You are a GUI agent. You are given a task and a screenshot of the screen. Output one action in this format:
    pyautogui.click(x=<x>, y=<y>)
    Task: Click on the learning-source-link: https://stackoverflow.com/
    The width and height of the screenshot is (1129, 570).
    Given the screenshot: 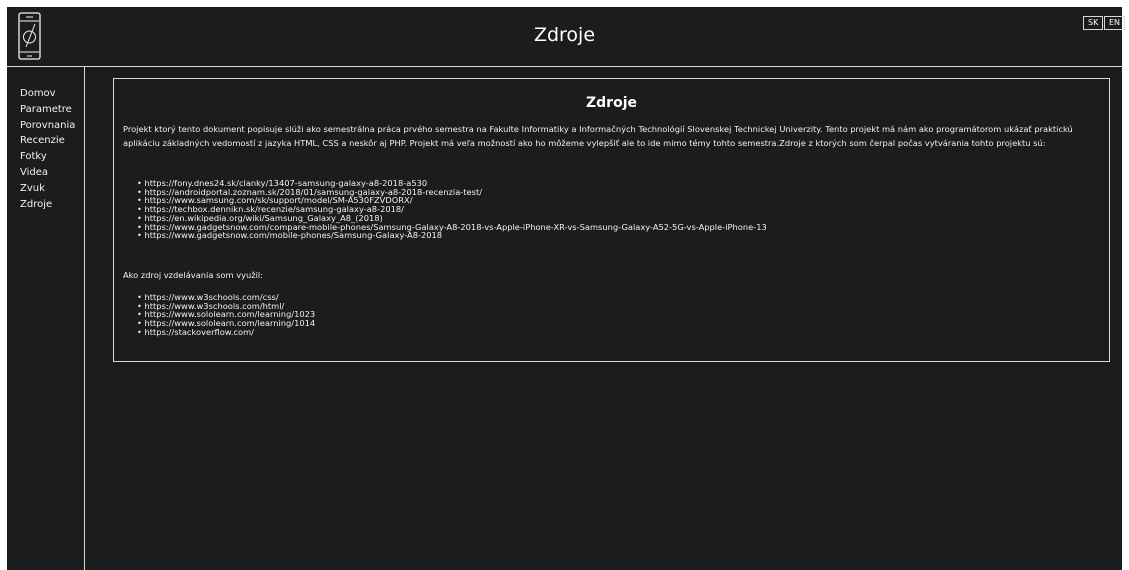 What is the action you would take?
    pyautogui.click(x=226, y=332)
    